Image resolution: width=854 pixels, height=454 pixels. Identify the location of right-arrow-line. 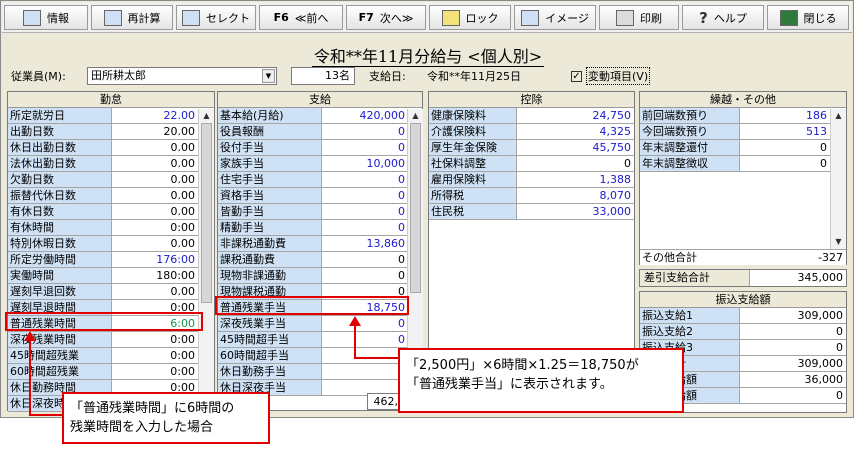
(377, 338).